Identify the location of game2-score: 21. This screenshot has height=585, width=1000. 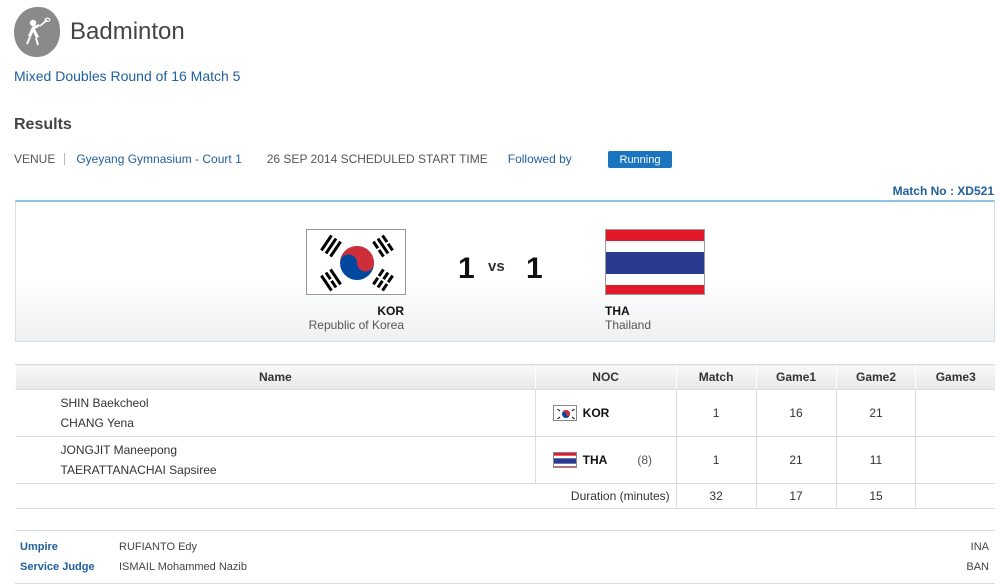
(875, 413).